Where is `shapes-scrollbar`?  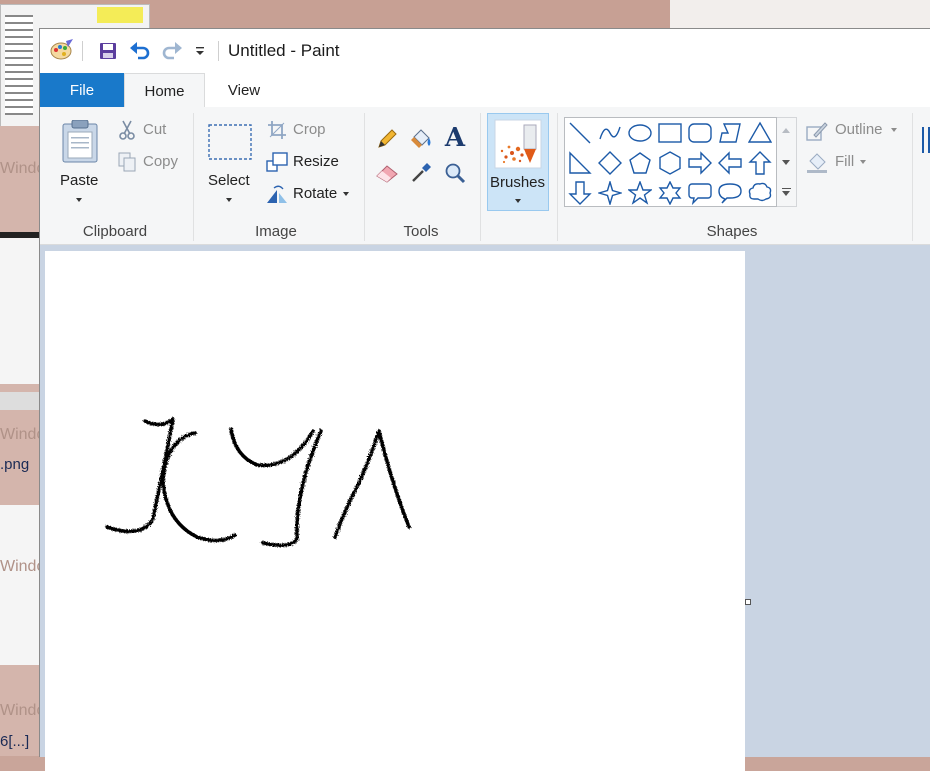 shapes-scrollbar is located at coordinates (787, 162).